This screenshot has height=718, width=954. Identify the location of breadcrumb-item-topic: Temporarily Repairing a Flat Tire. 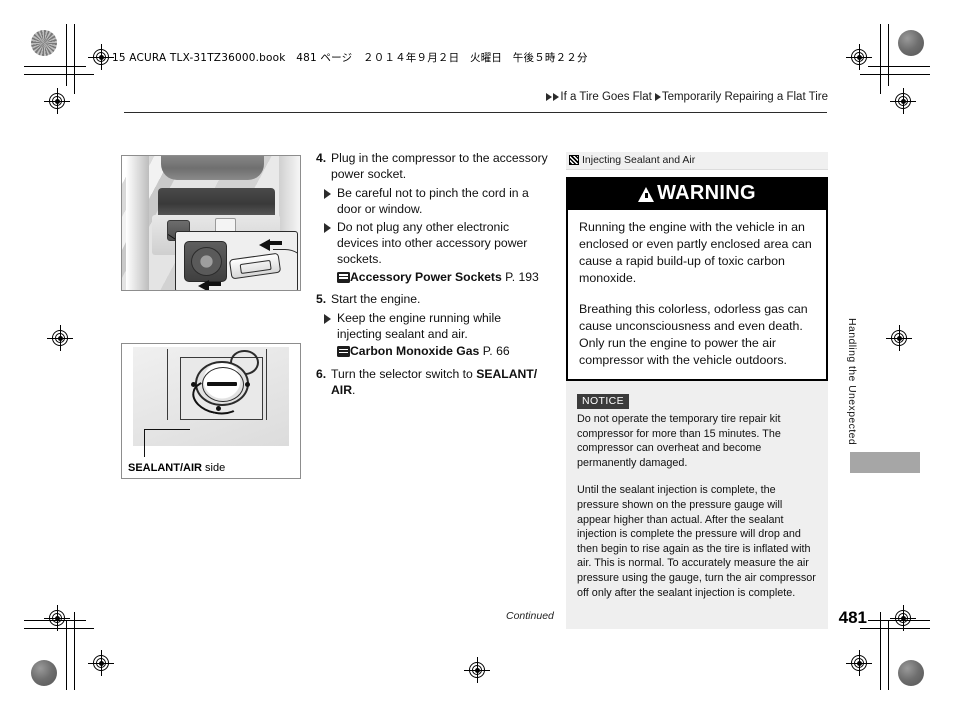
(744, 97).